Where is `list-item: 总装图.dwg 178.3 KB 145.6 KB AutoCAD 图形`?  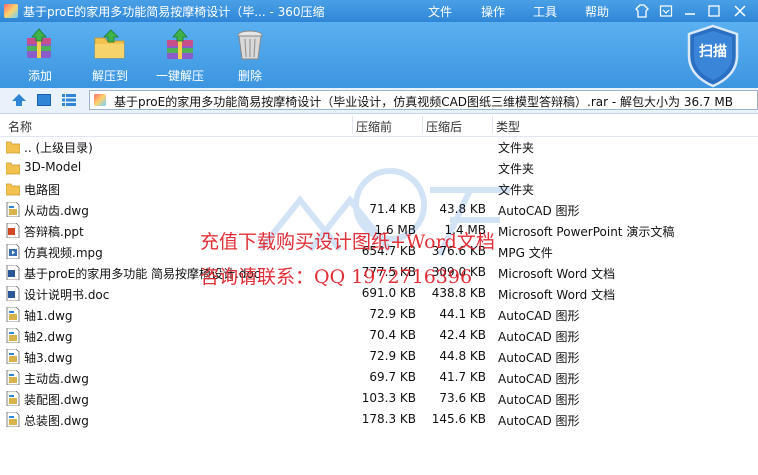
list-item: 总装图.dwg 178.3 KB 145.6 KB AutoCAD 图形 is located at coordinates (379, 419).